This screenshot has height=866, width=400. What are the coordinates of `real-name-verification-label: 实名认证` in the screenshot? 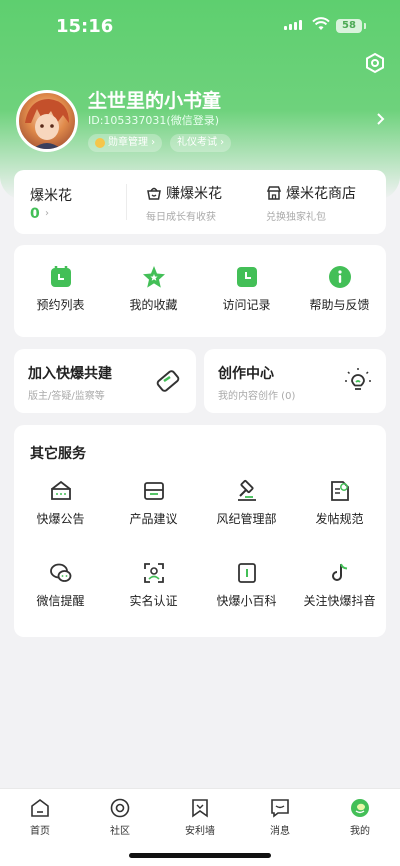 It's located at (153, 601).